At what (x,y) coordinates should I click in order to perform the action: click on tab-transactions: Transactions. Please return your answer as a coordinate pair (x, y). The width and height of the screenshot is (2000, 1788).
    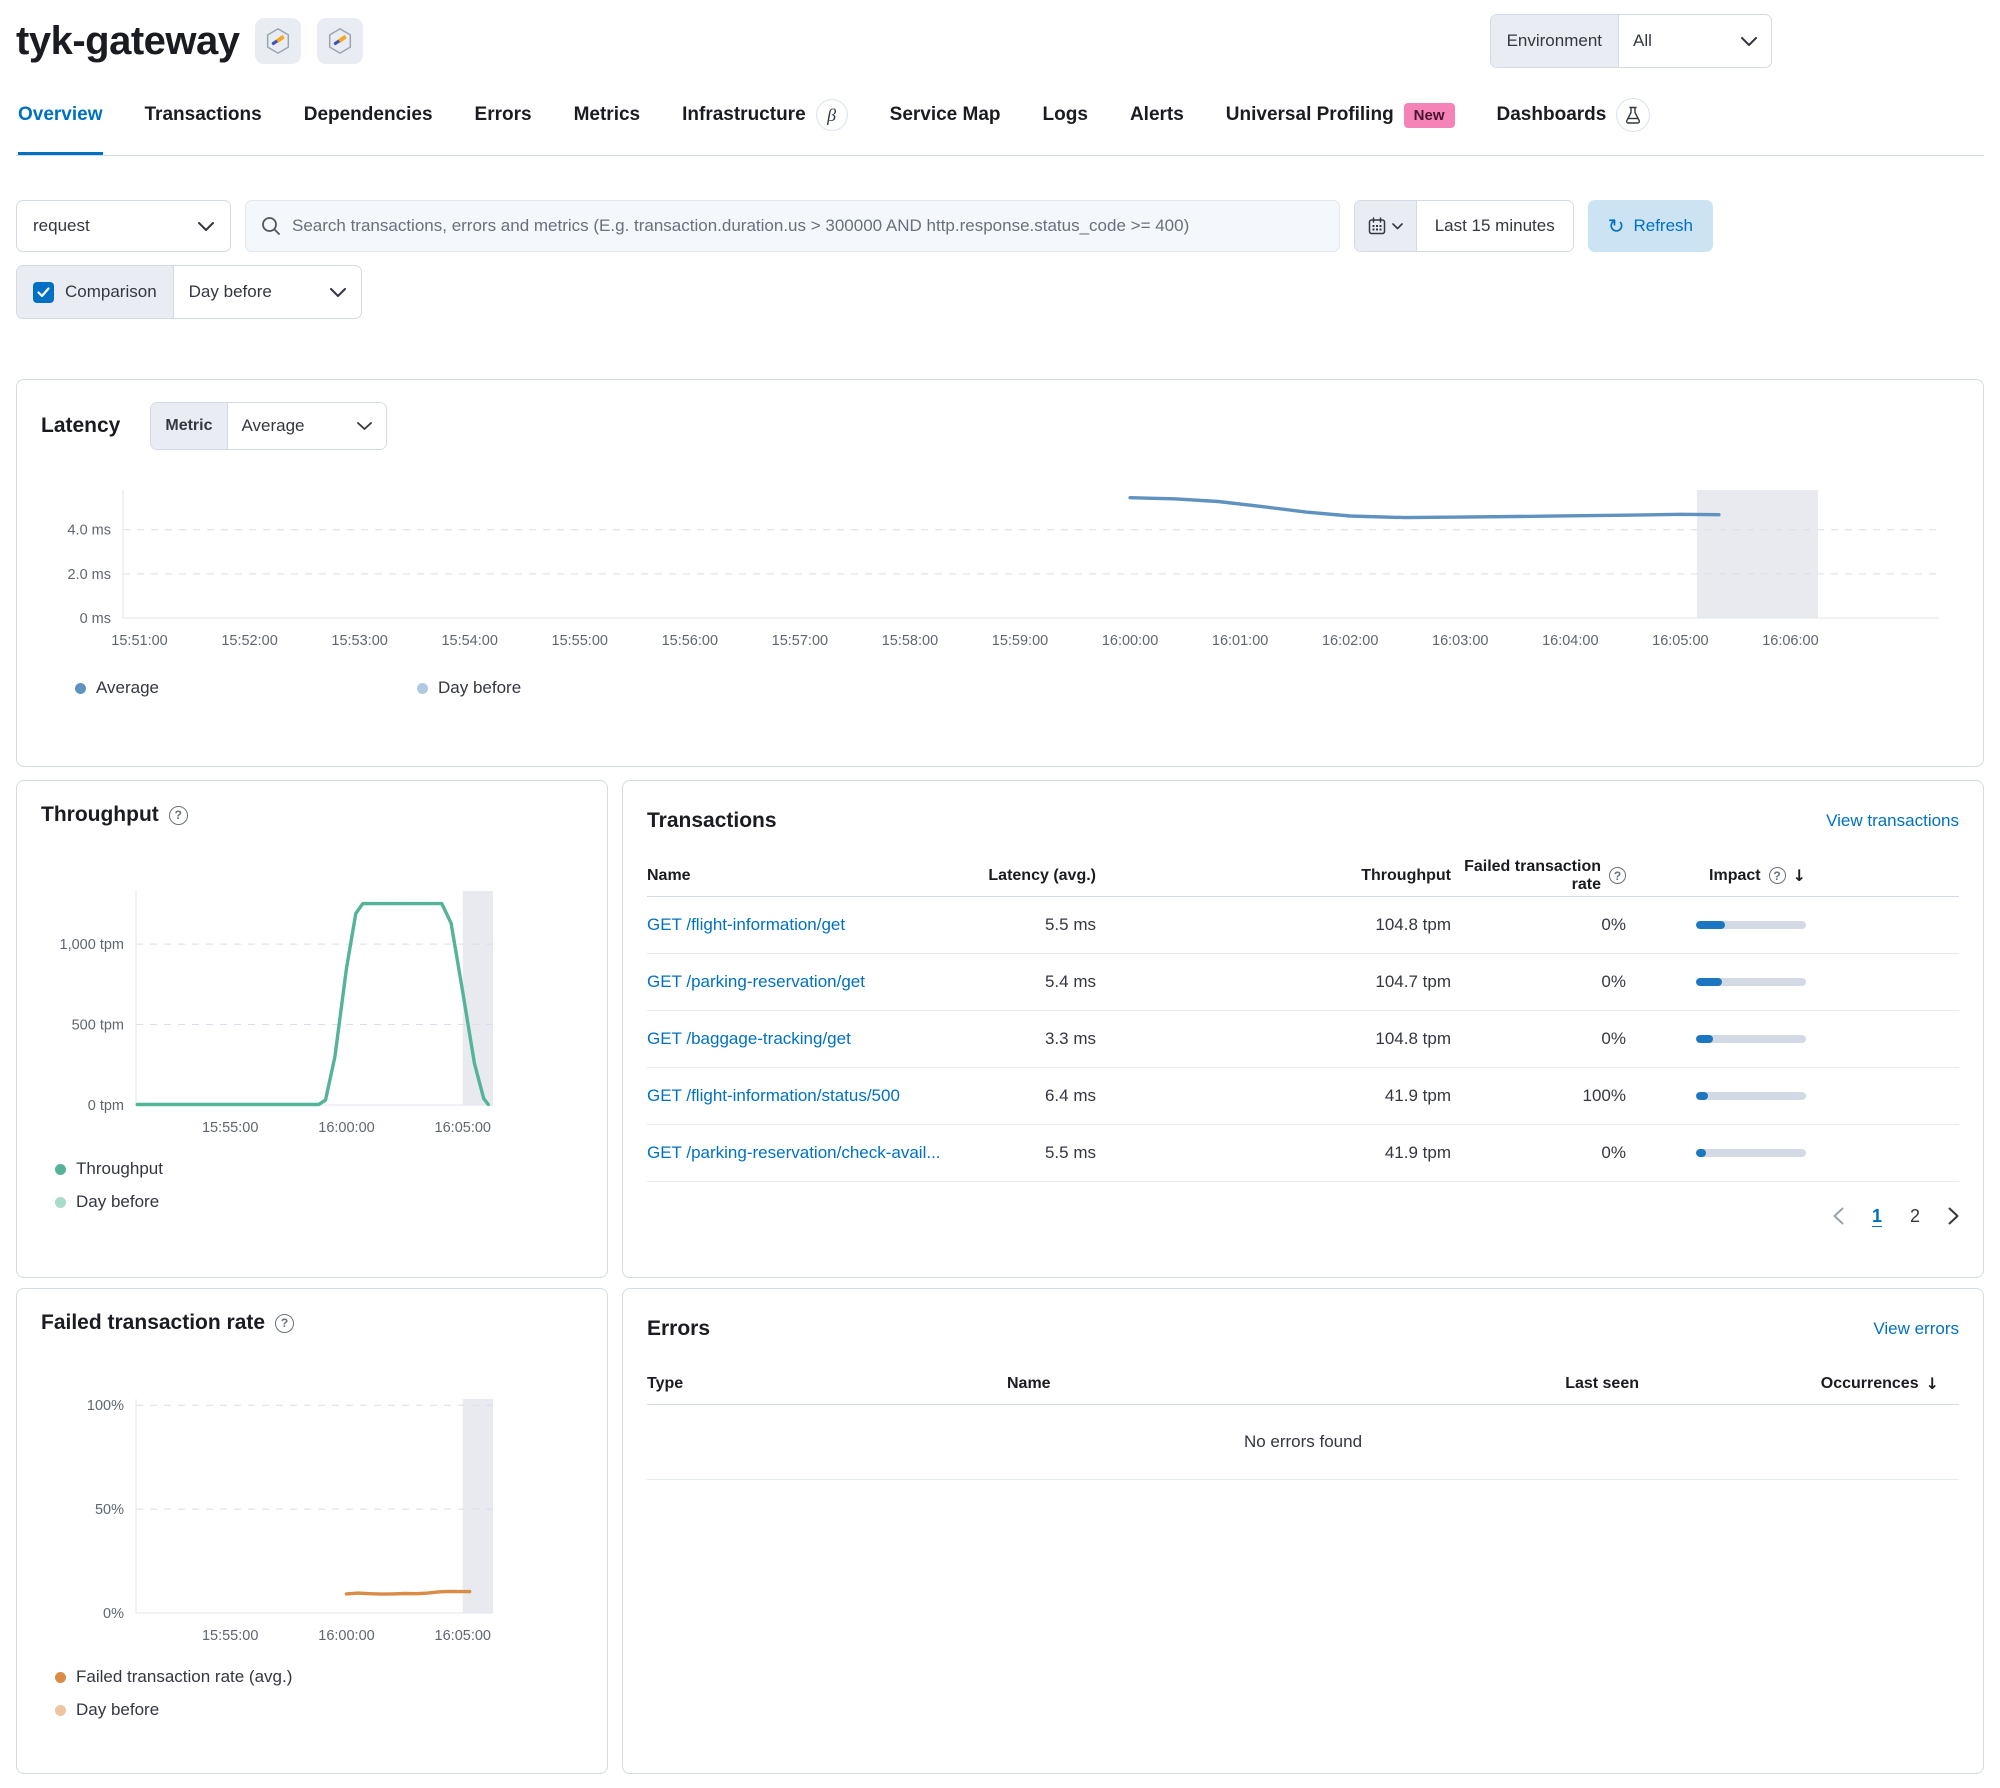
    Looking at the image, I should click on (203, 126).